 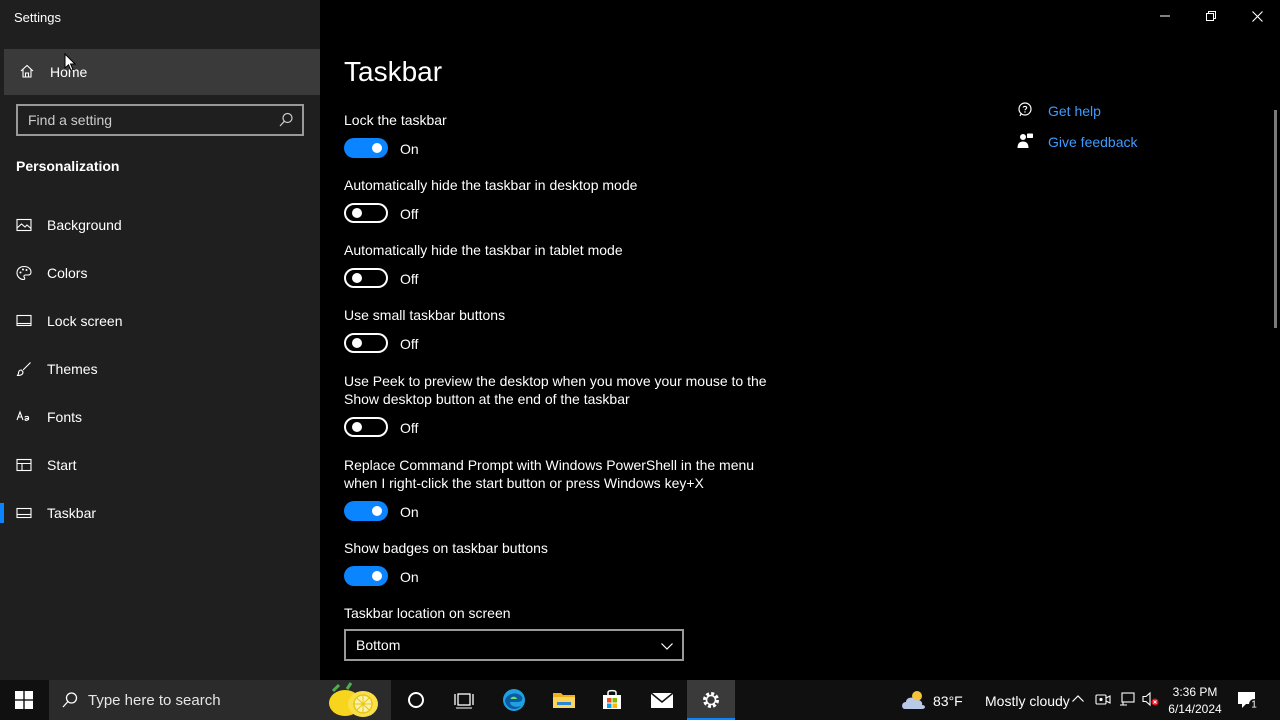 I want to click on taskbar-icon, so click(x=24, y=515).